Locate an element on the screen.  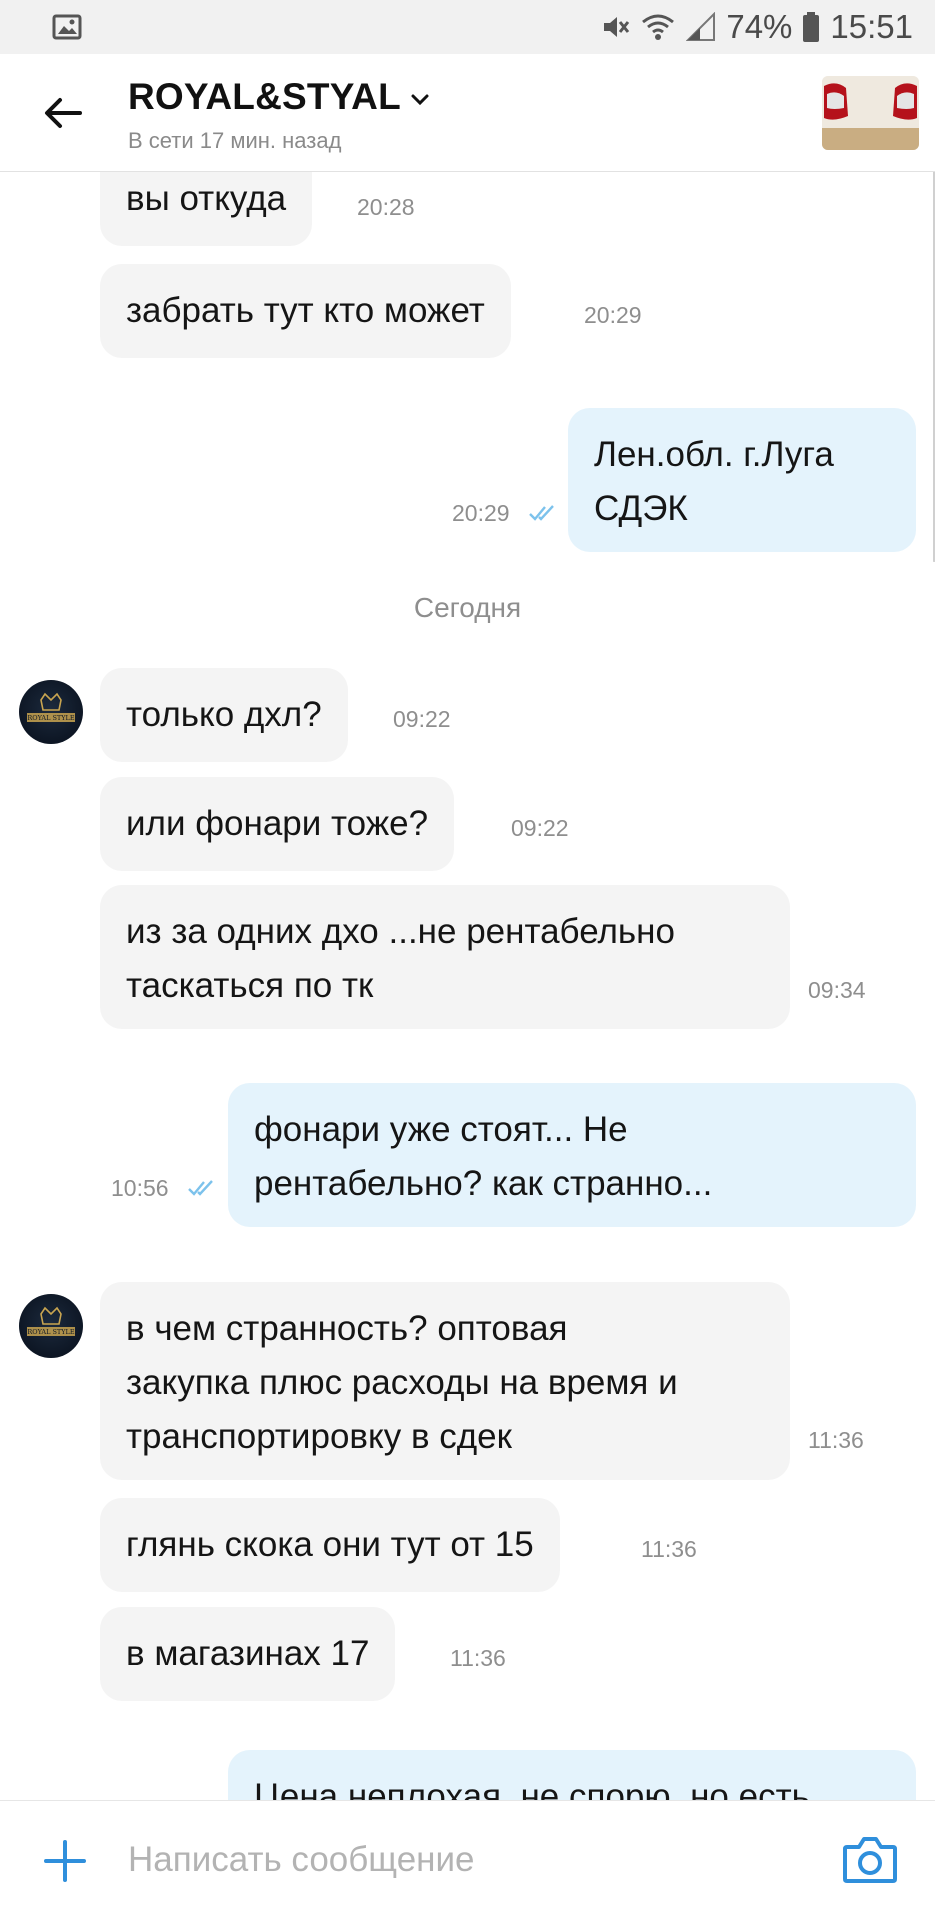
message-bubble: Лен.обл. г.Луга СДЭК is located at coordinates (742, 480).